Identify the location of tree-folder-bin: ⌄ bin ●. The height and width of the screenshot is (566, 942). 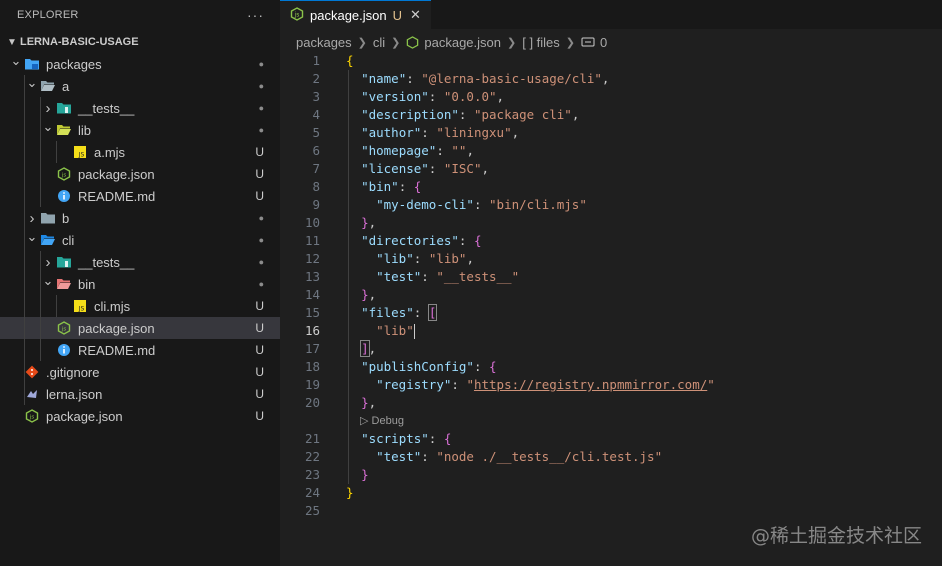
(140, 284).